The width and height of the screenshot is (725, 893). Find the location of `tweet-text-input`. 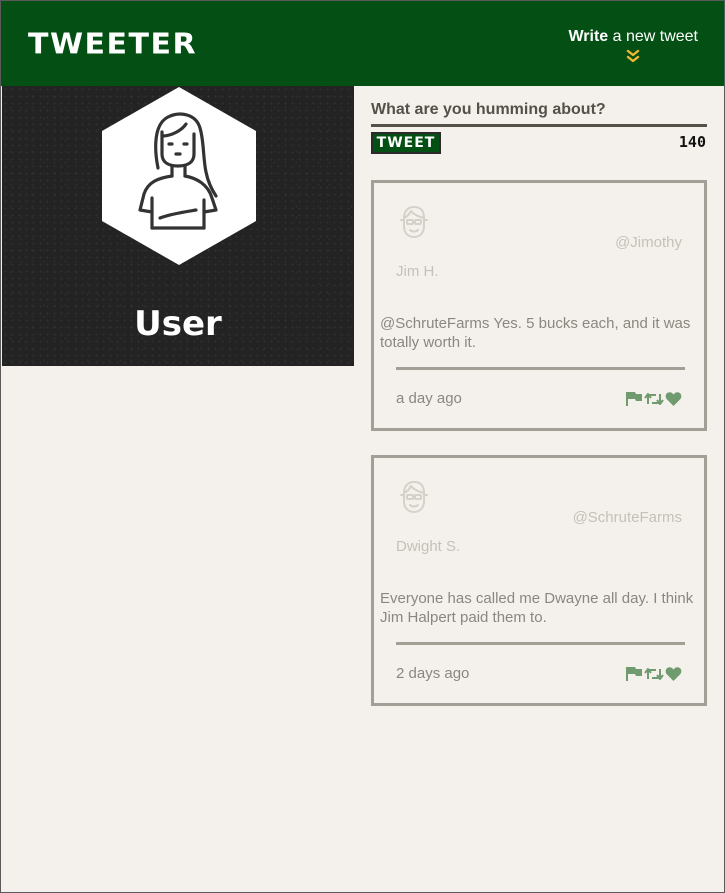

tweet-text-input is located at coordinates (539, 124).